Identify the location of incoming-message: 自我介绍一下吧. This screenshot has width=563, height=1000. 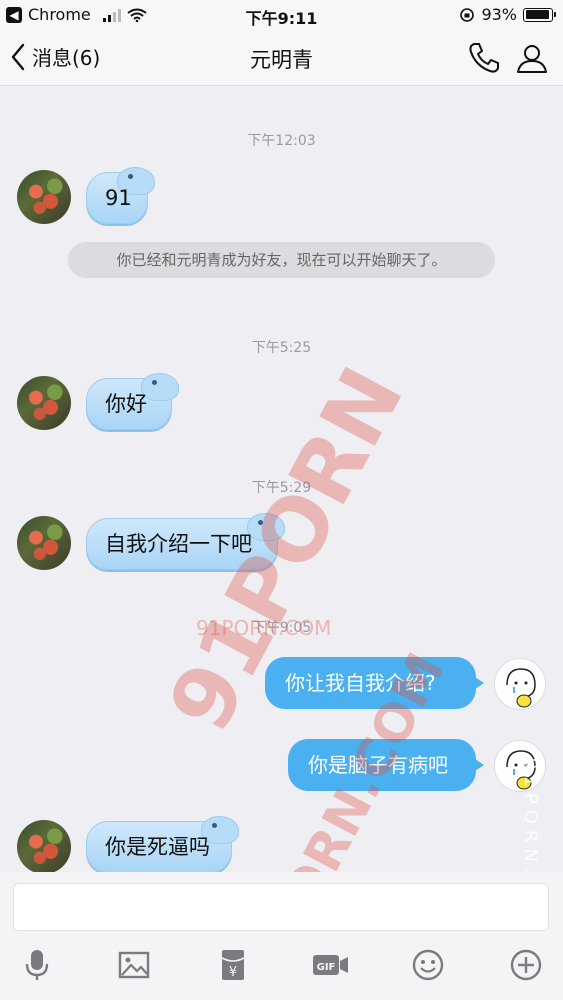
(185, 541).